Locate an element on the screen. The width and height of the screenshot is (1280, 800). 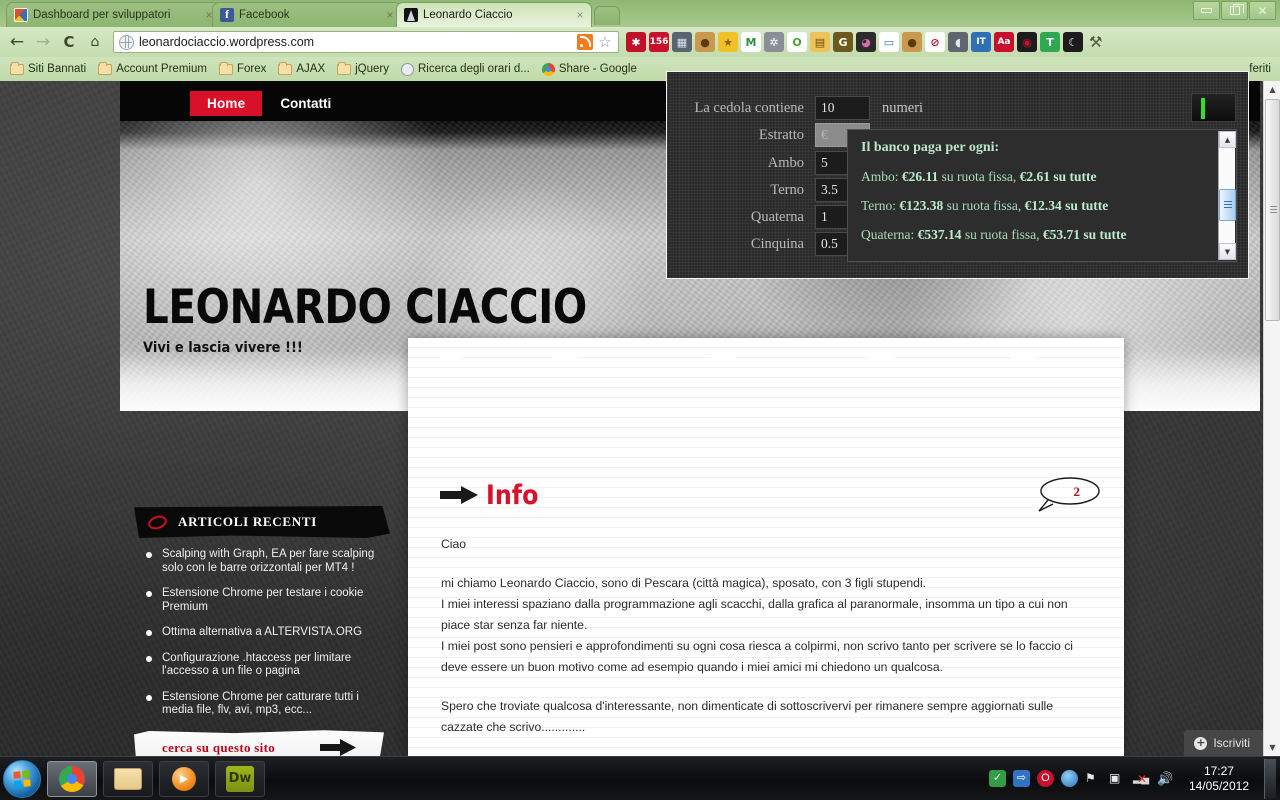
block-extension: ⊘ is located at coordinates (935, 42).